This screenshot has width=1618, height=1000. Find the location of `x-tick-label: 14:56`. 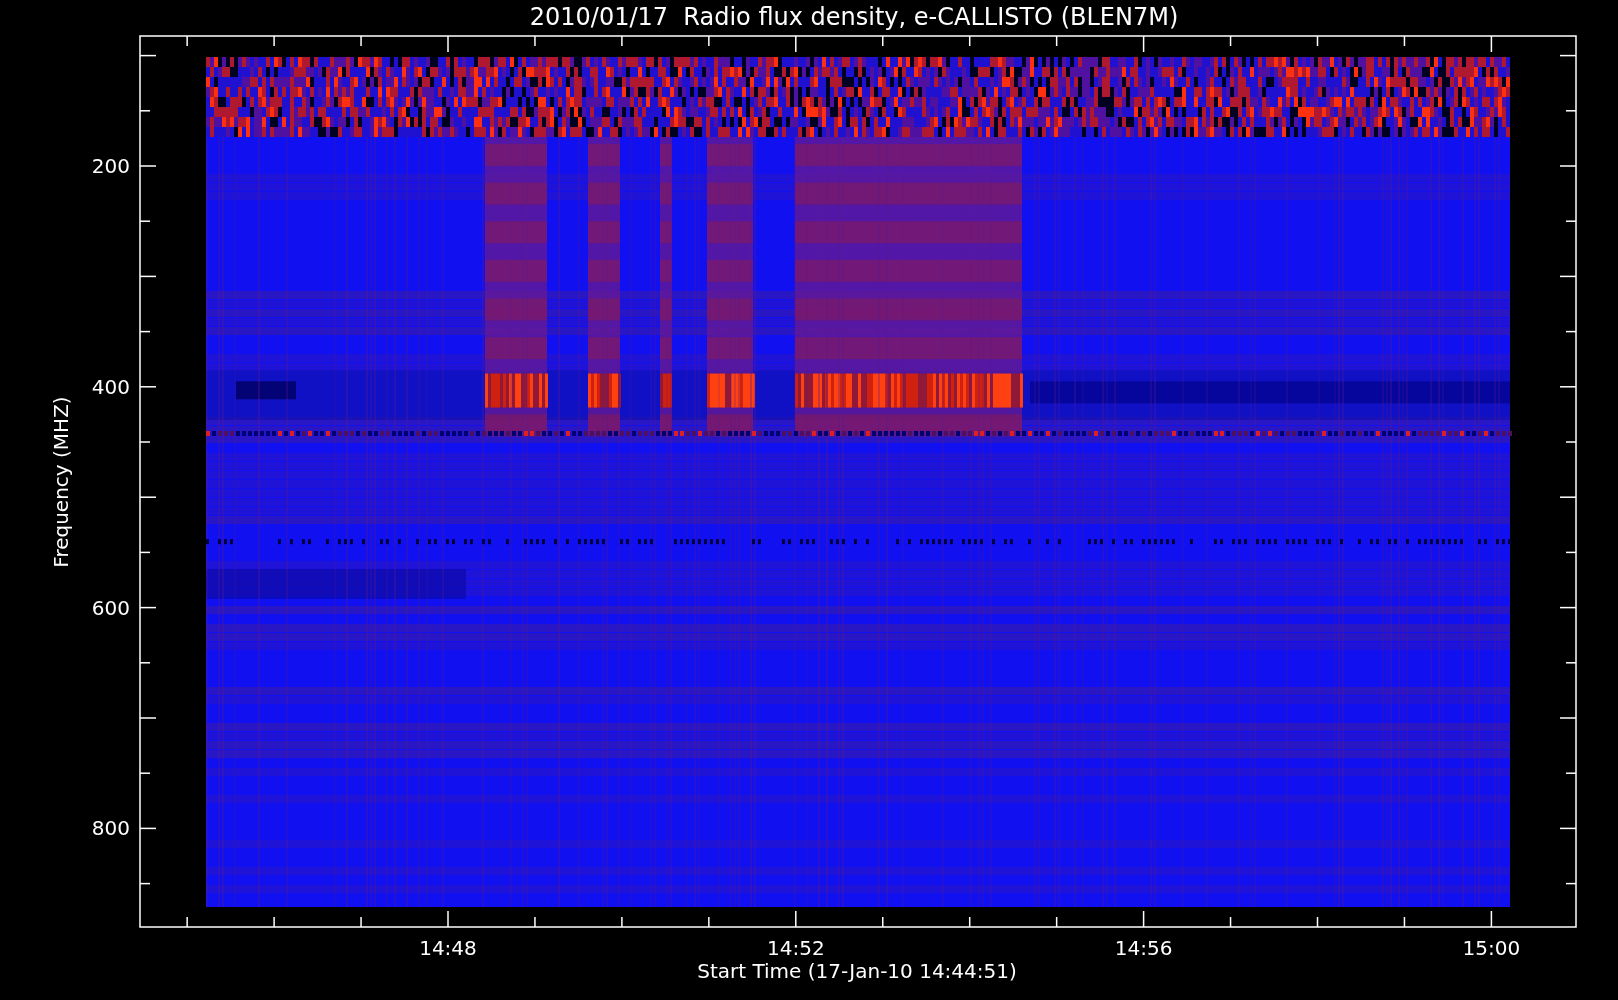

x-tick-label: 14:56 is located at coordinates (1143, 948).